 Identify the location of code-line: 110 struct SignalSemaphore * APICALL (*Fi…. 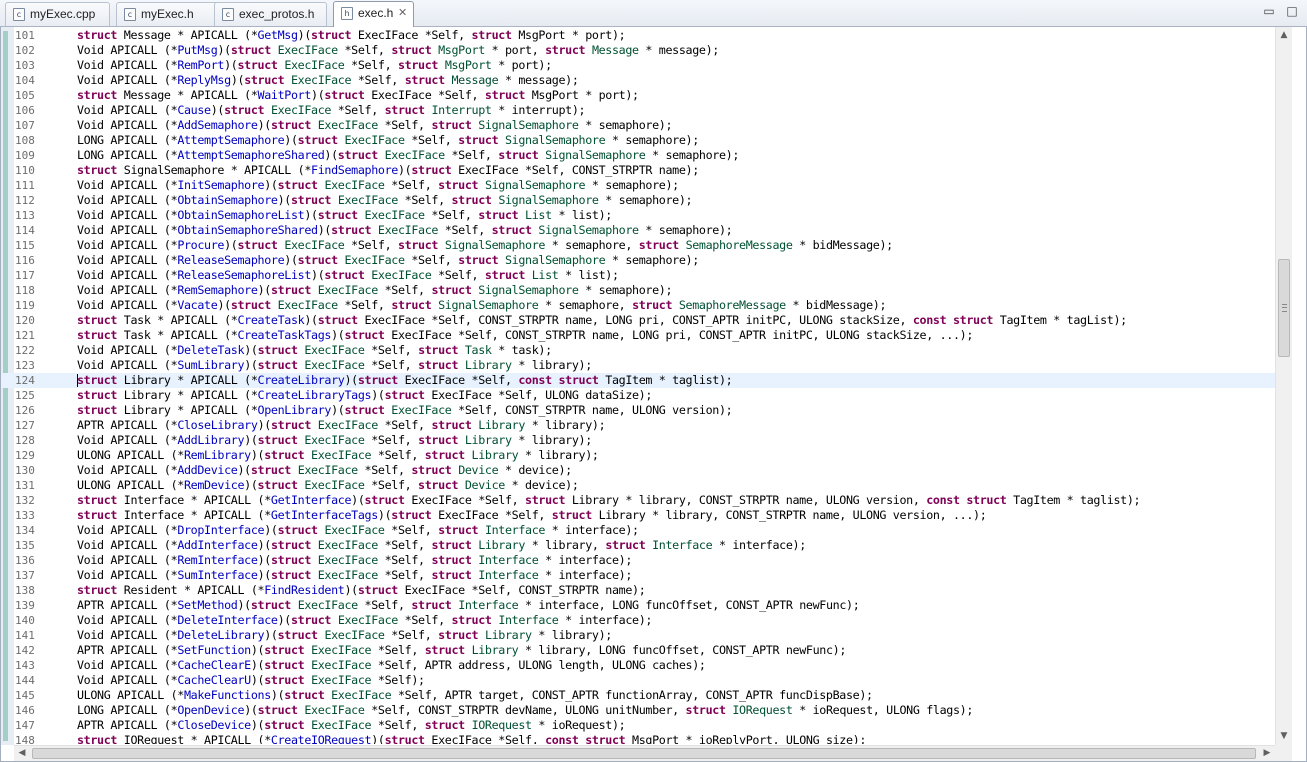
(638, 170).